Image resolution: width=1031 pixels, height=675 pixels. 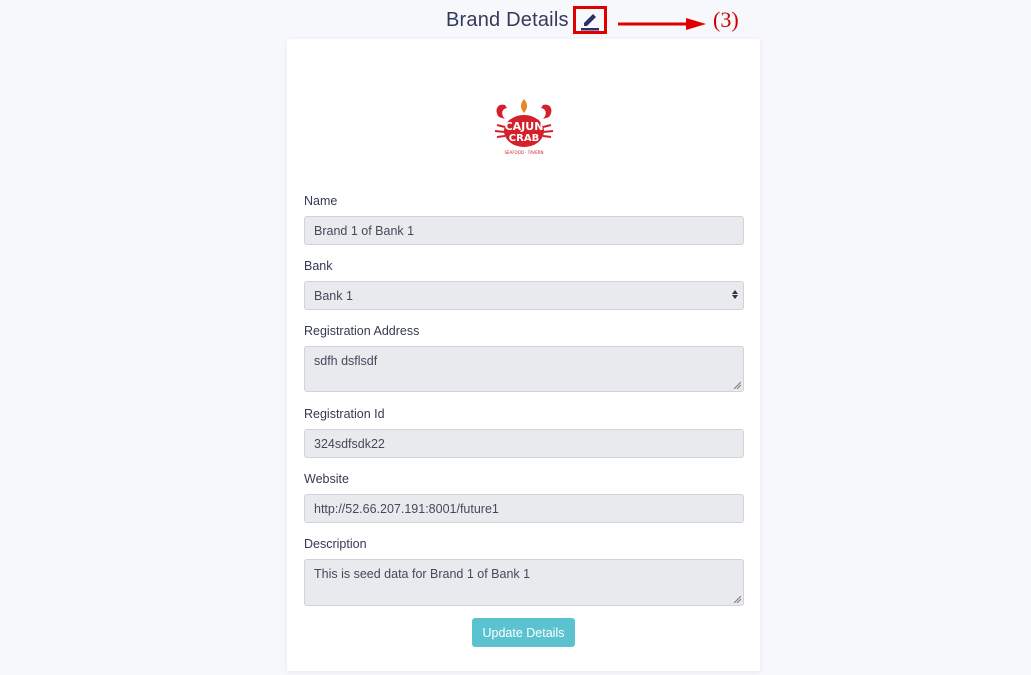 I want to click on website-field: http://52.66.207.191:8001/future1, so click(x=524, y=508).